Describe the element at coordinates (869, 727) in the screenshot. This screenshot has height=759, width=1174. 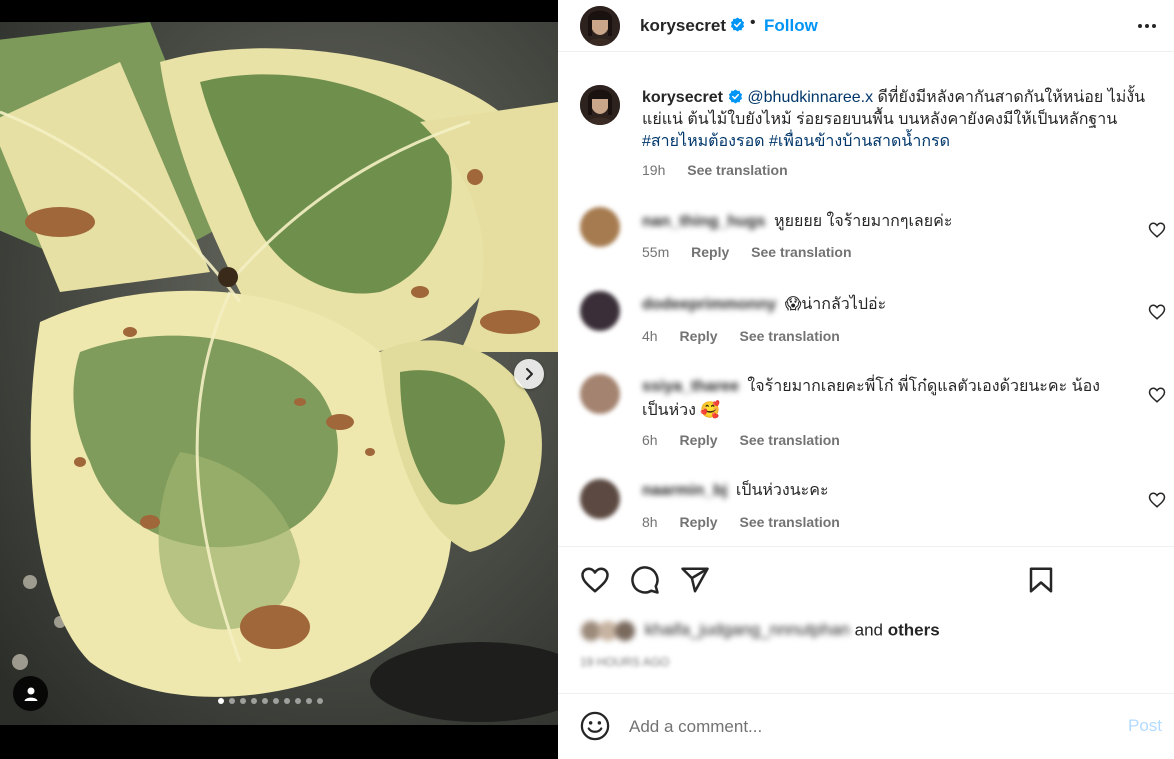
I see `add-comment-input` at that location.